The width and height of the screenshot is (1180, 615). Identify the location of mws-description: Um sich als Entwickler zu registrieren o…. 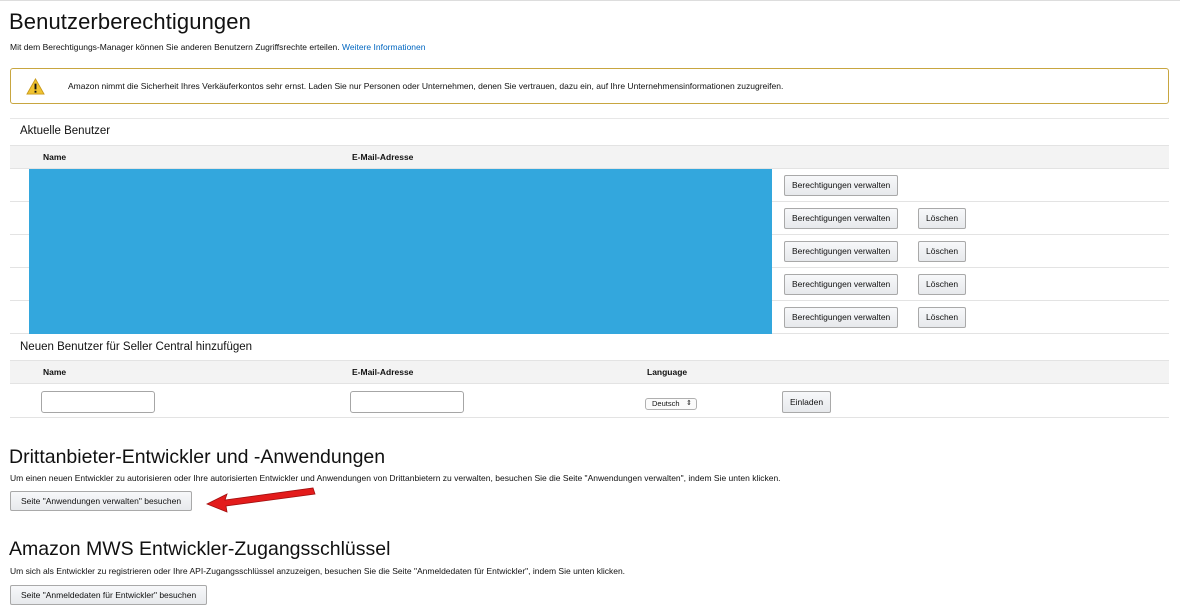
(318, 571).